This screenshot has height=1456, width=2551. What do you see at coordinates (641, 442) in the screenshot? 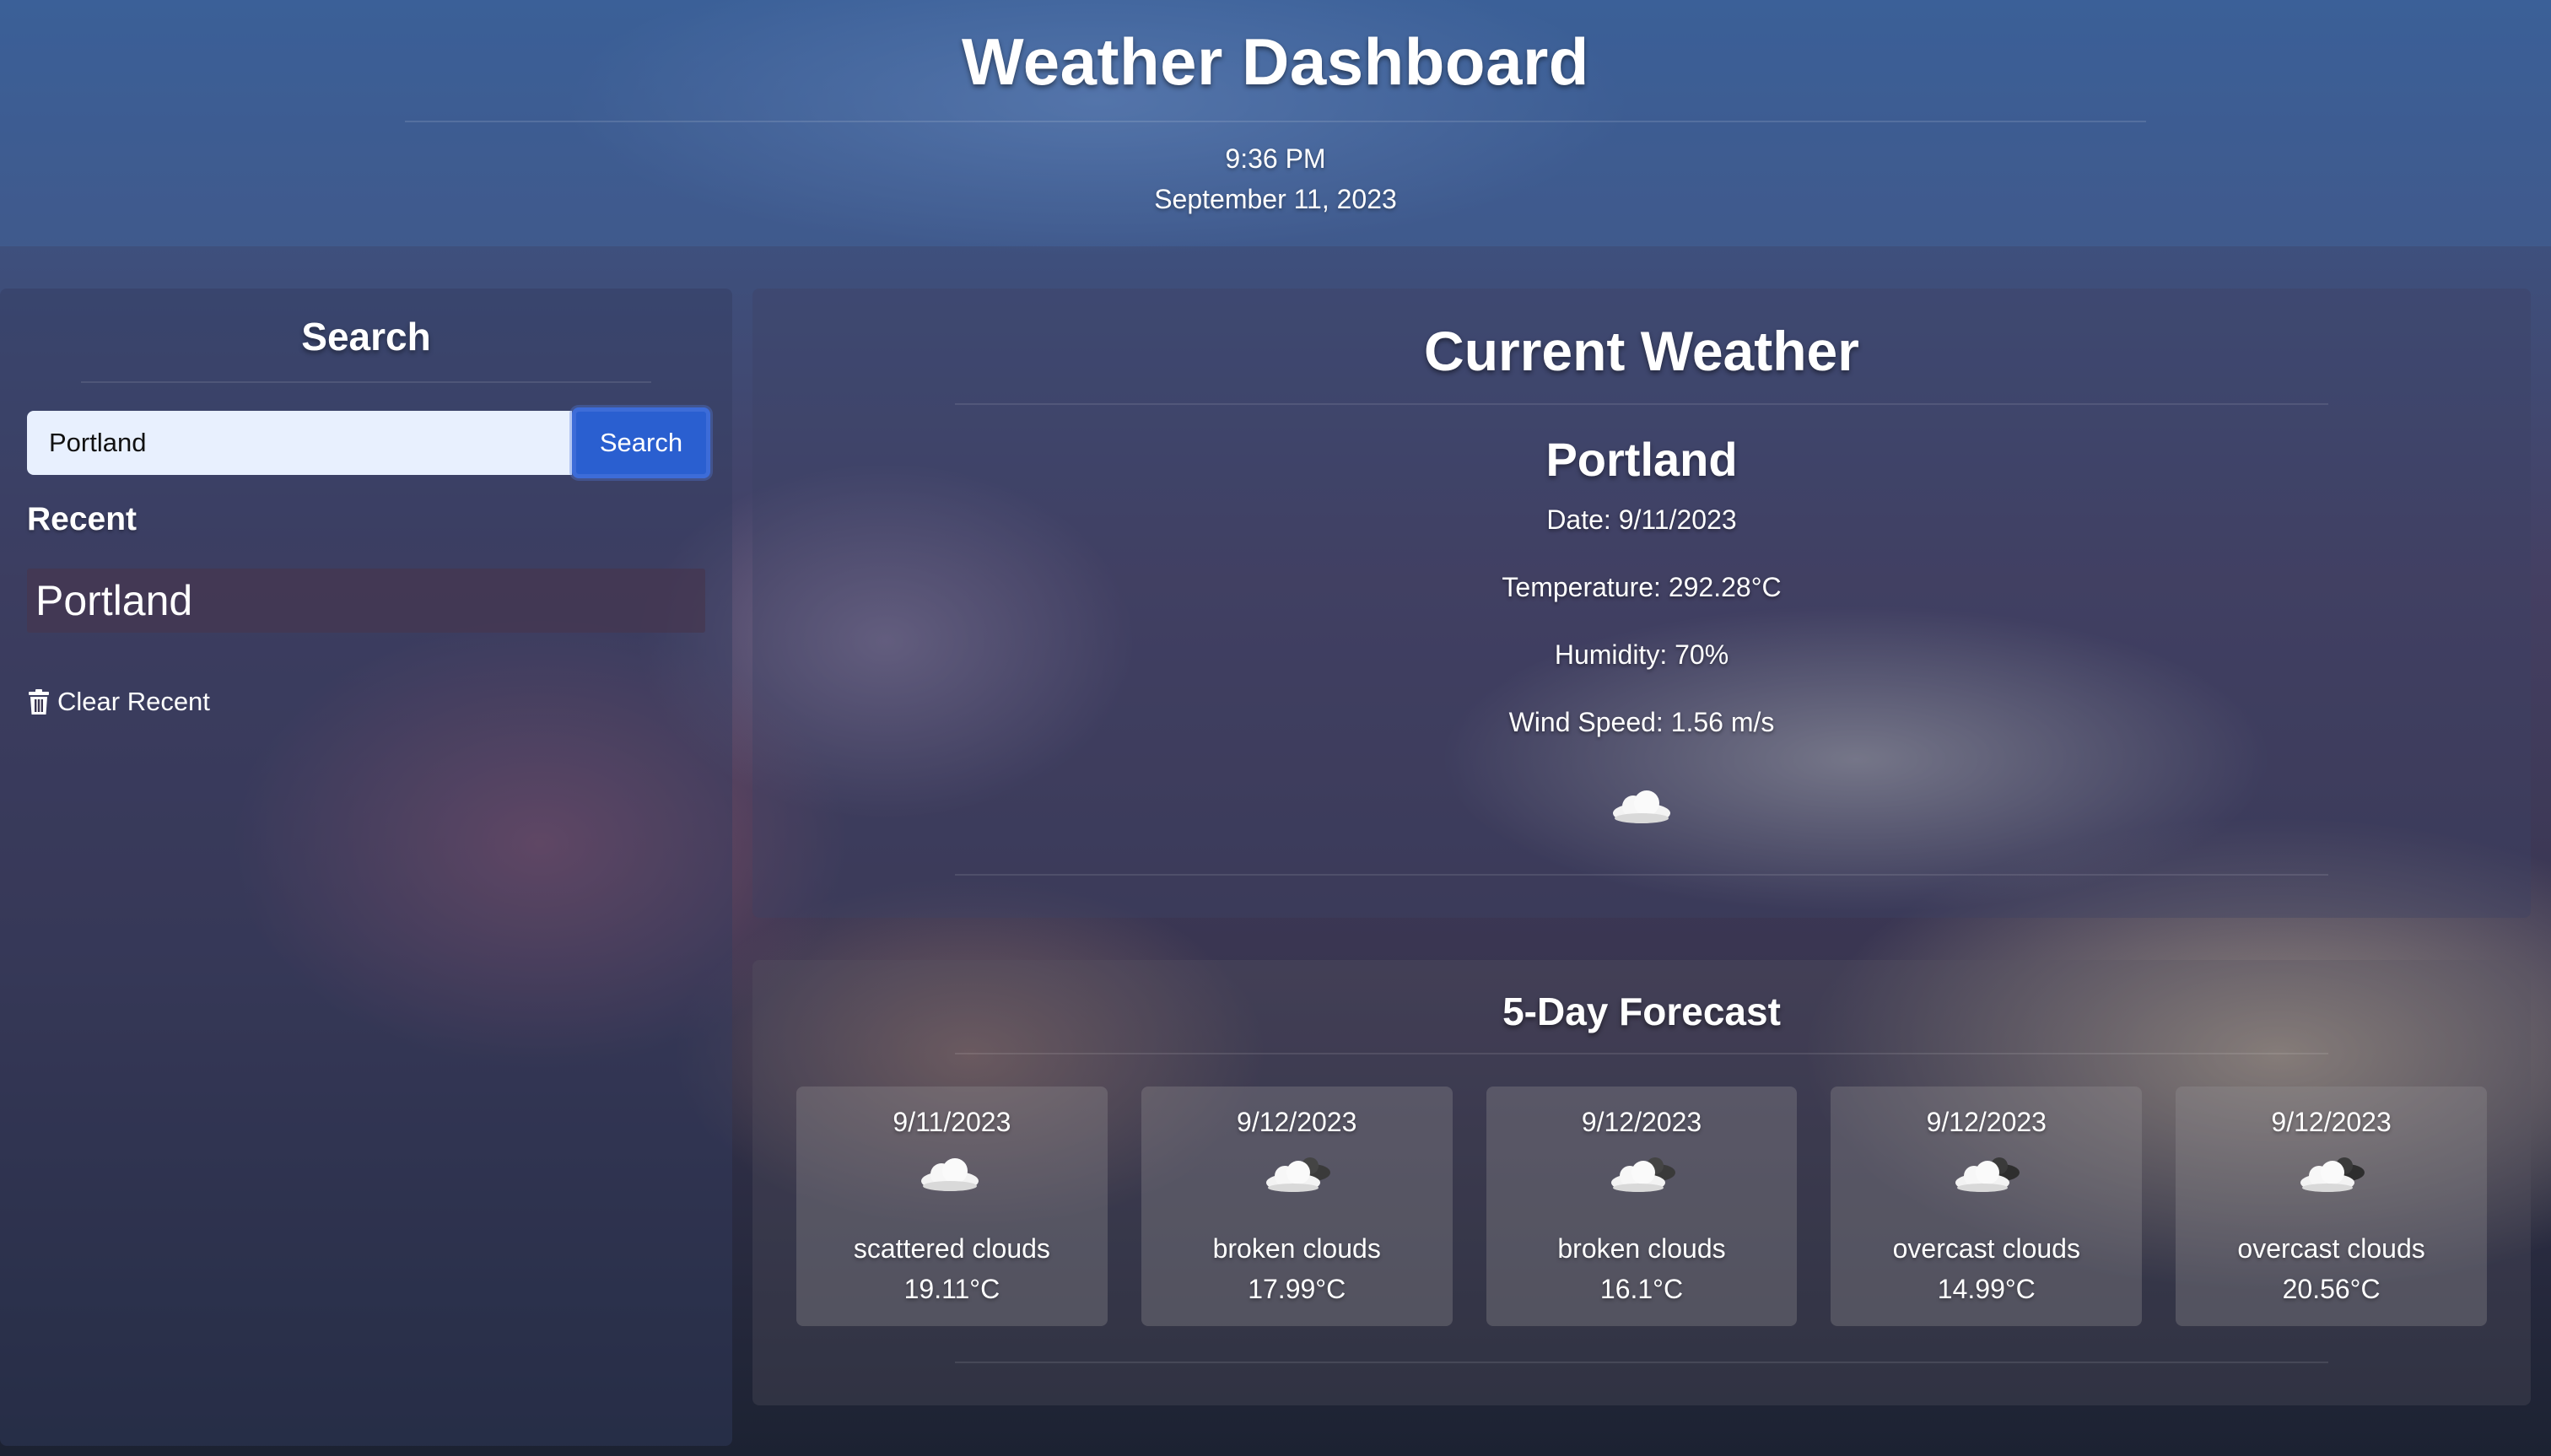
I see `search-button: Search` at bounding box center [641, 442].